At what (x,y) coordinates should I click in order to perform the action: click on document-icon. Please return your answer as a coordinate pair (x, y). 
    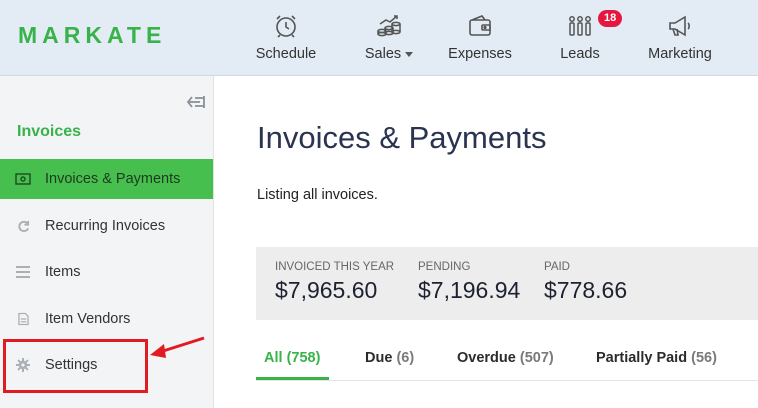
    Looking at the image, I should click on (23, 319).